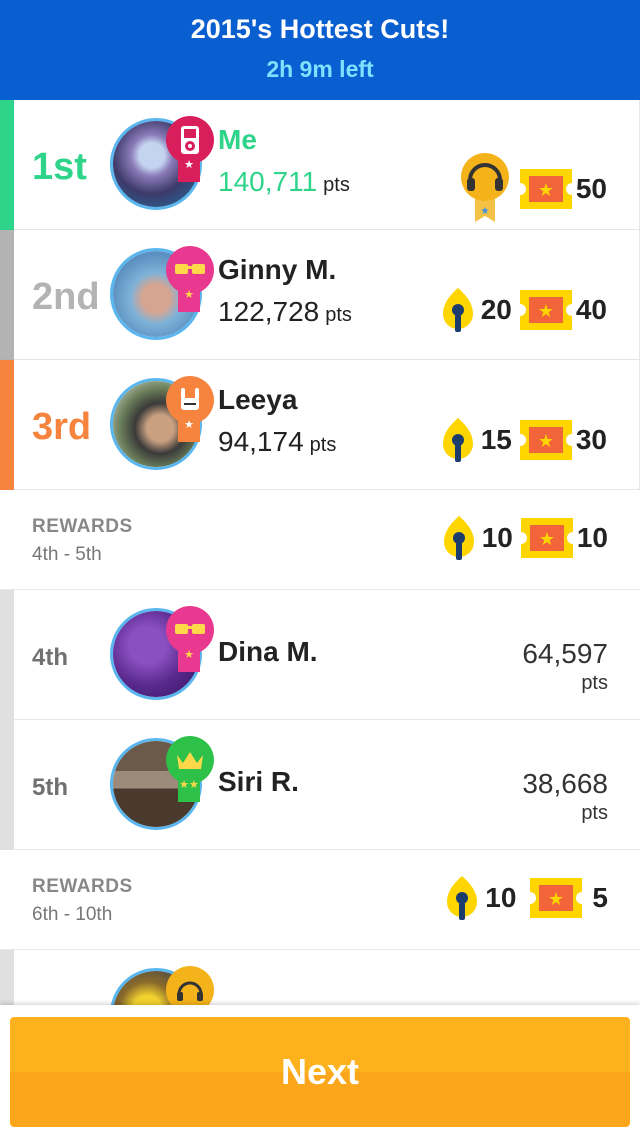 This screenshot has height=1136, width=640. Describe the element at coordinates (190, 985) in the screenshot. I see `headphones-badge-icon` at that location.